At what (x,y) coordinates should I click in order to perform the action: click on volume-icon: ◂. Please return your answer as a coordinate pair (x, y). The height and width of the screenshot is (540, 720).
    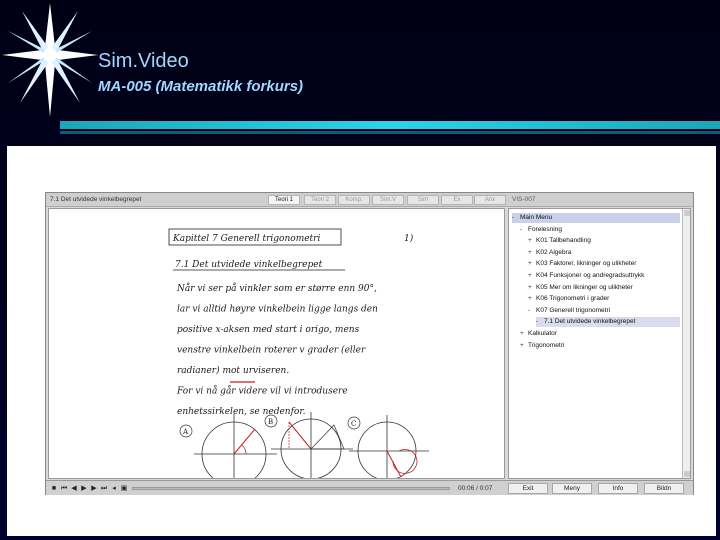
    Looking at the image, I should click on (114, 488).